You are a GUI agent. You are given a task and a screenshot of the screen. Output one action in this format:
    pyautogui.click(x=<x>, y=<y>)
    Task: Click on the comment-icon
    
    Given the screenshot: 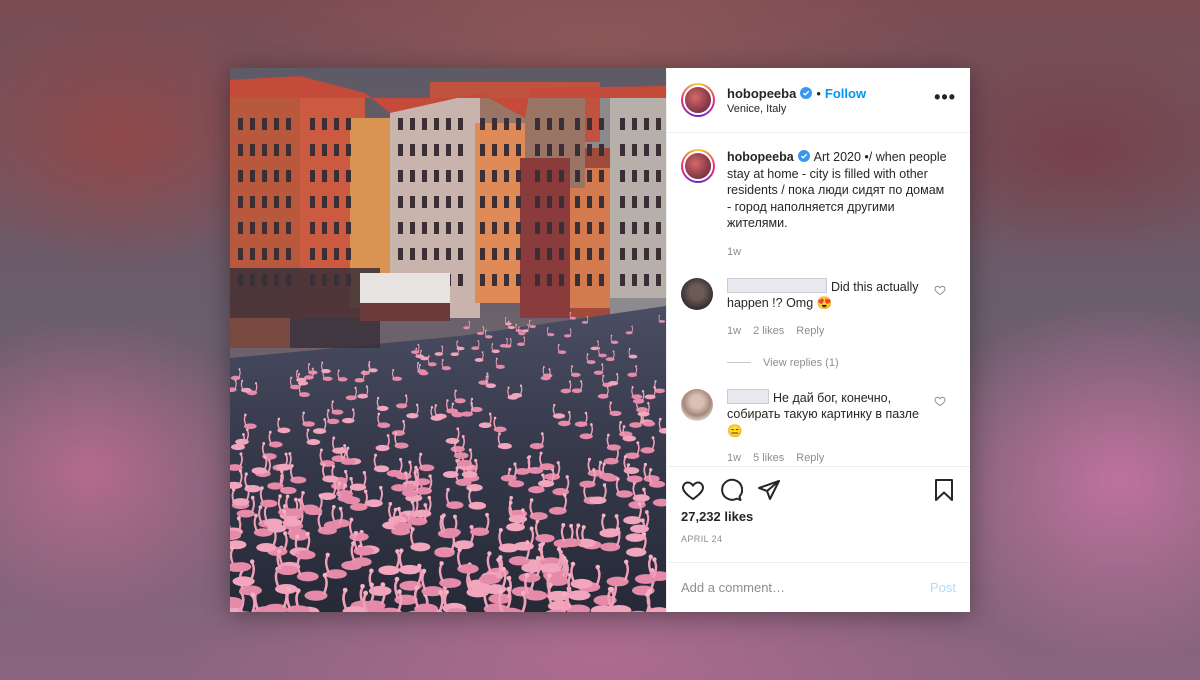 What is the action you would take?
    pyautogui.click(x=731, y=490)
    